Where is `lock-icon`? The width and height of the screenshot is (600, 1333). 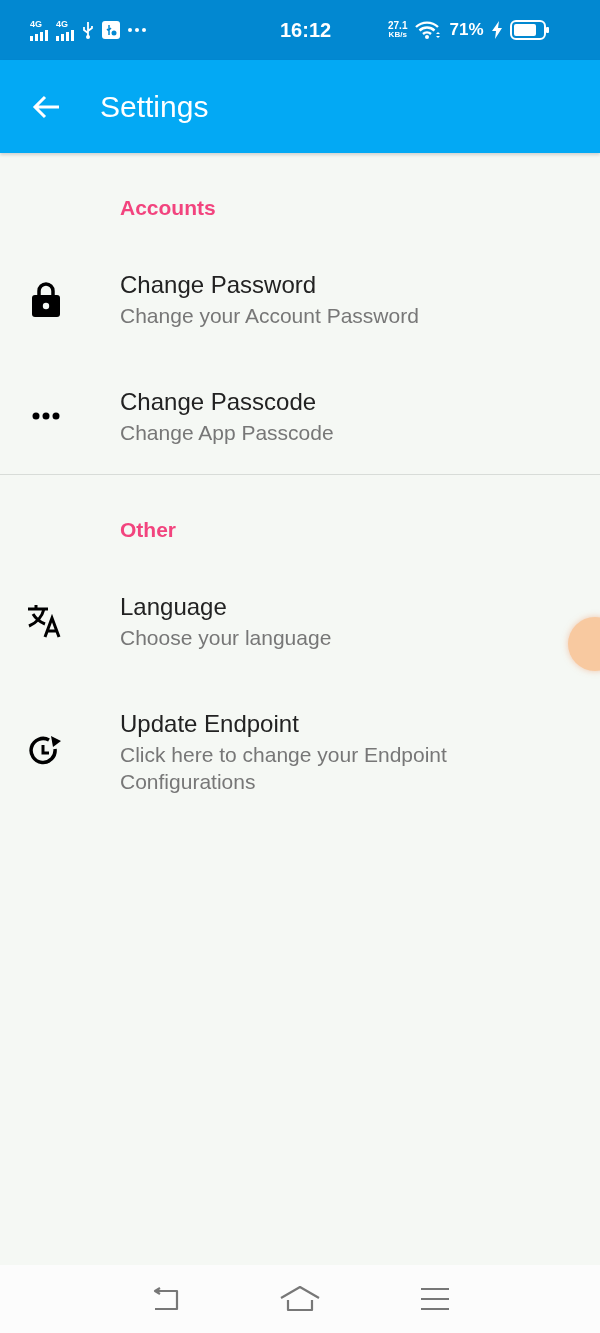 lock-icon is located at coordinates (46, 298).